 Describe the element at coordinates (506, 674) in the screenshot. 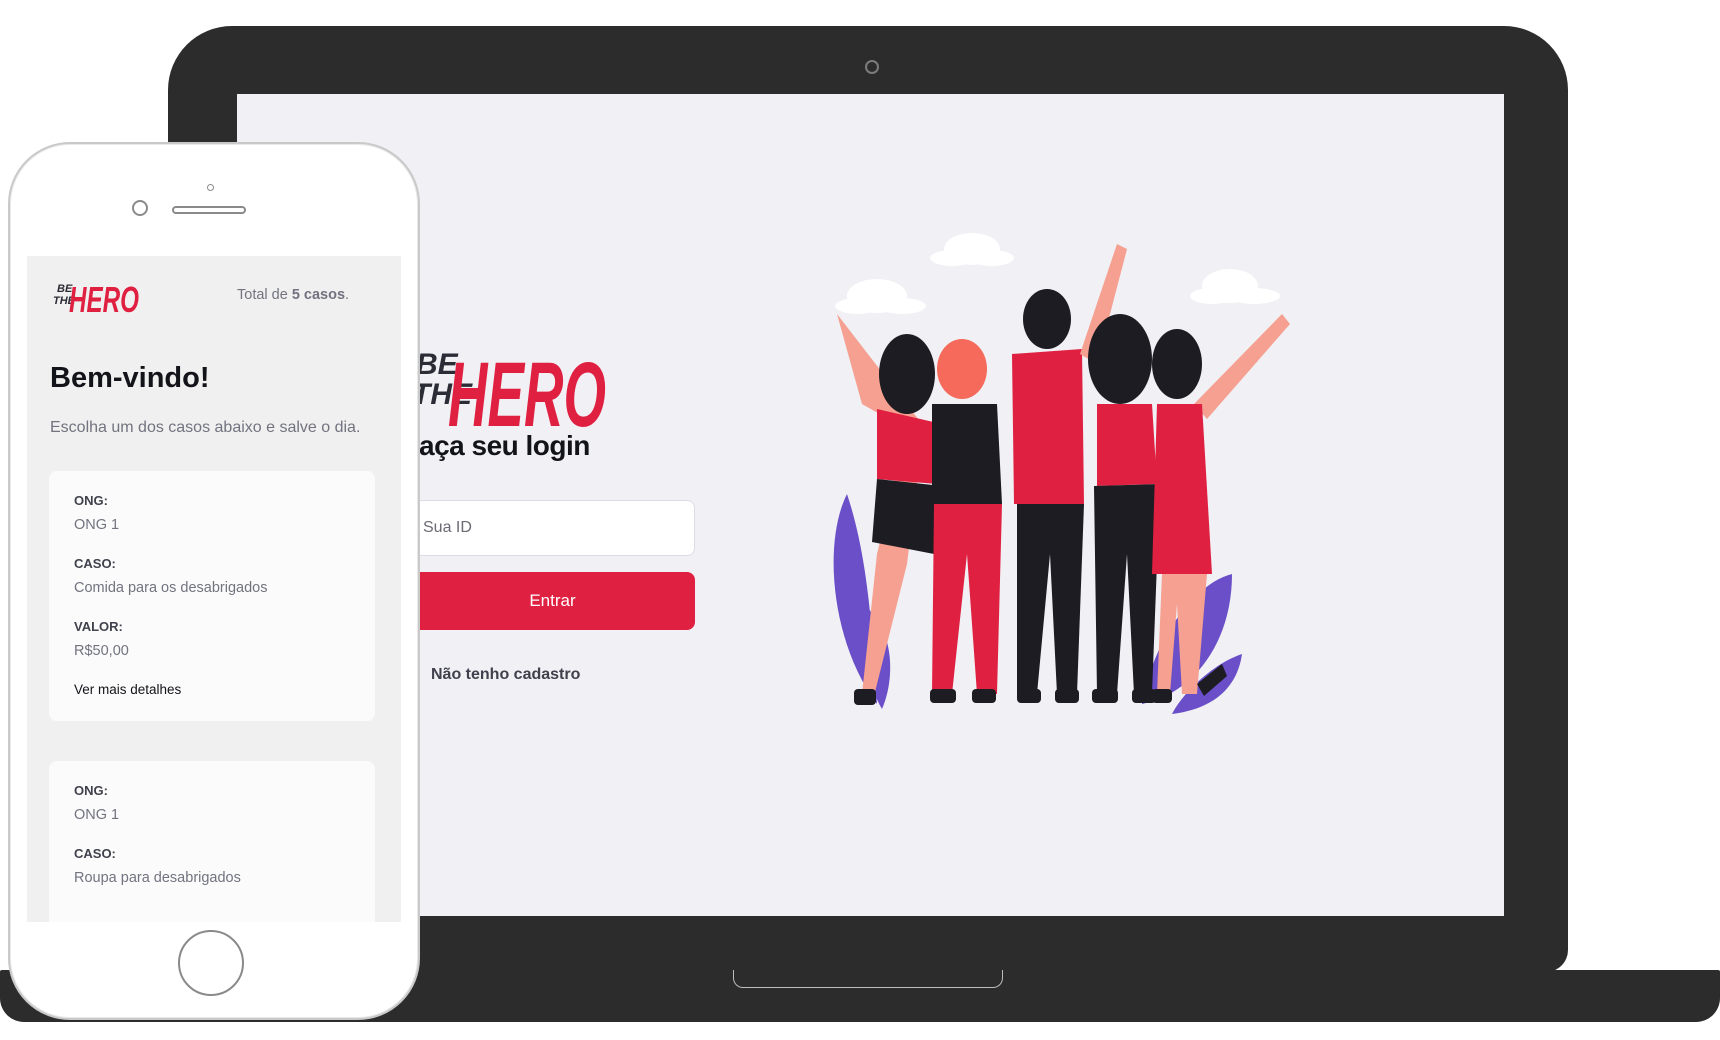

I see `register-link-label: Não tenho cadastro` at that location.